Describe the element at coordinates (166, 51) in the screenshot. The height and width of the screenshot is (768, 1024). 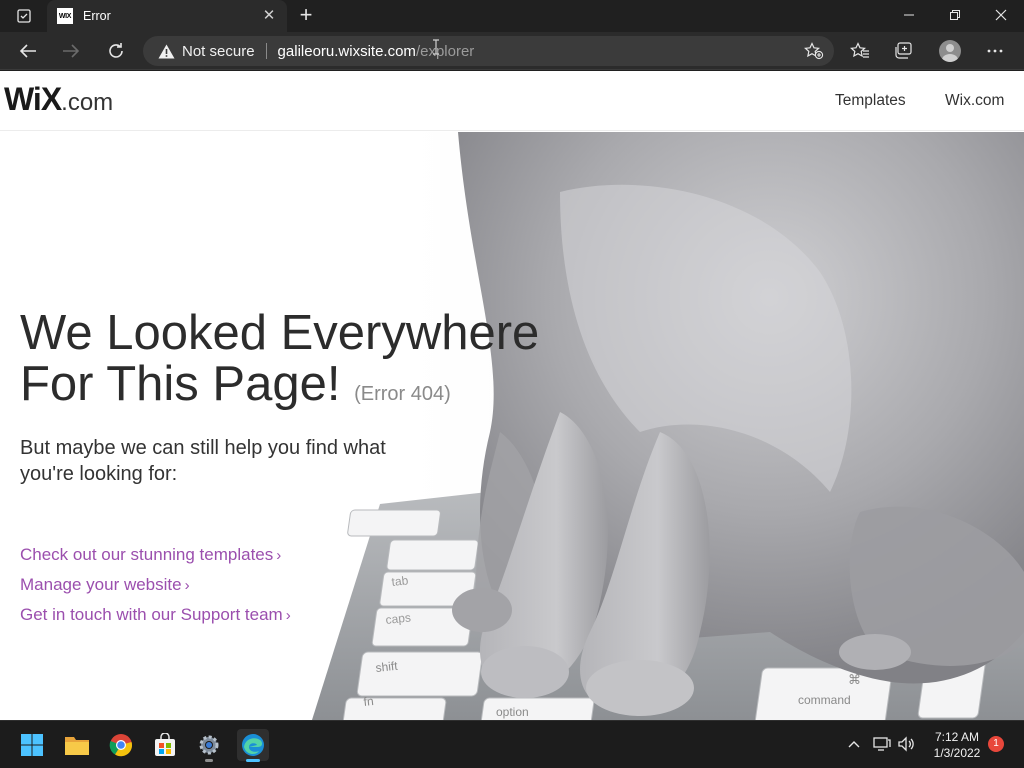
I see `warning-icon` at that location.